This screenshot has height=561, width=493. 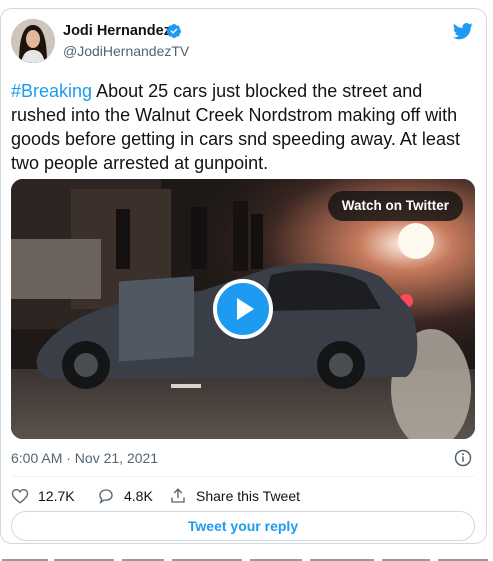 I want to click on author-name: Jodi Hernandez, so click(x=117, y=31).